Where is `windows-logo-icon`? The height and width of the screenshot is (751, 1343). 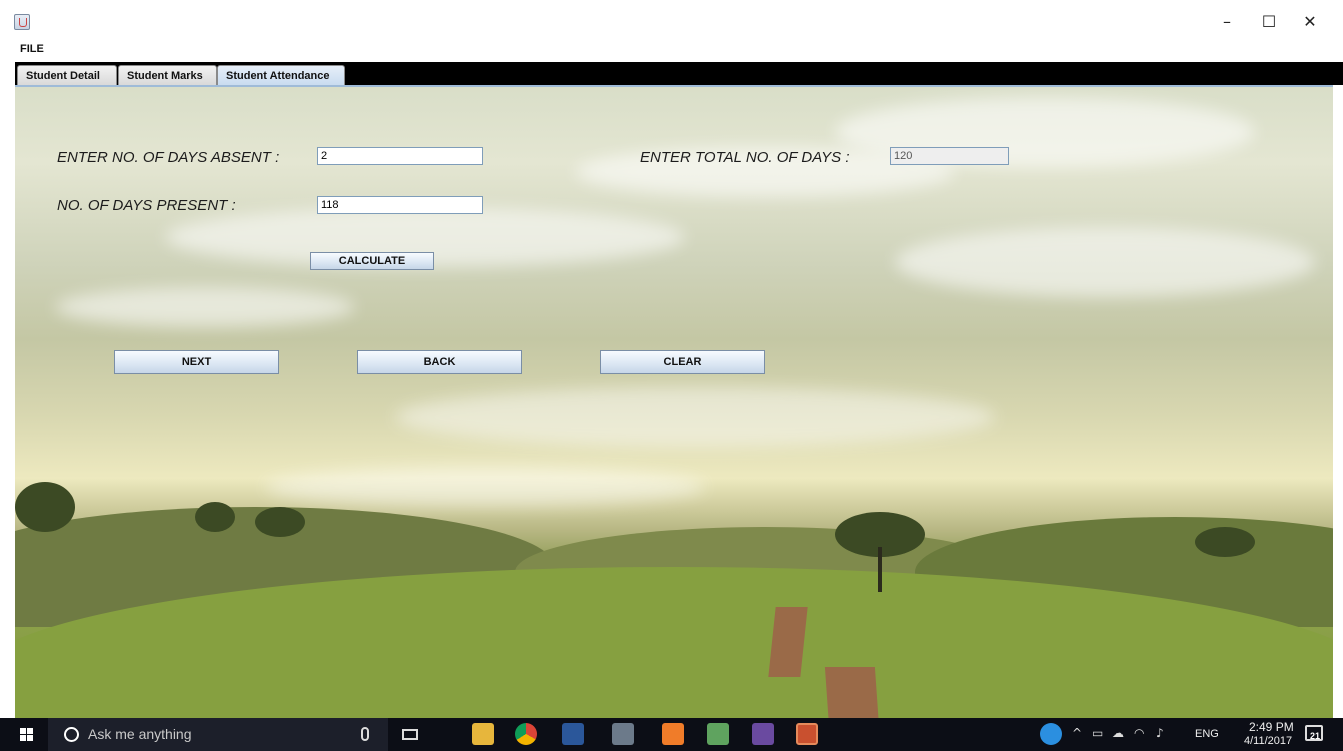
windows-logo-icon is located at coordinates (26, 734).